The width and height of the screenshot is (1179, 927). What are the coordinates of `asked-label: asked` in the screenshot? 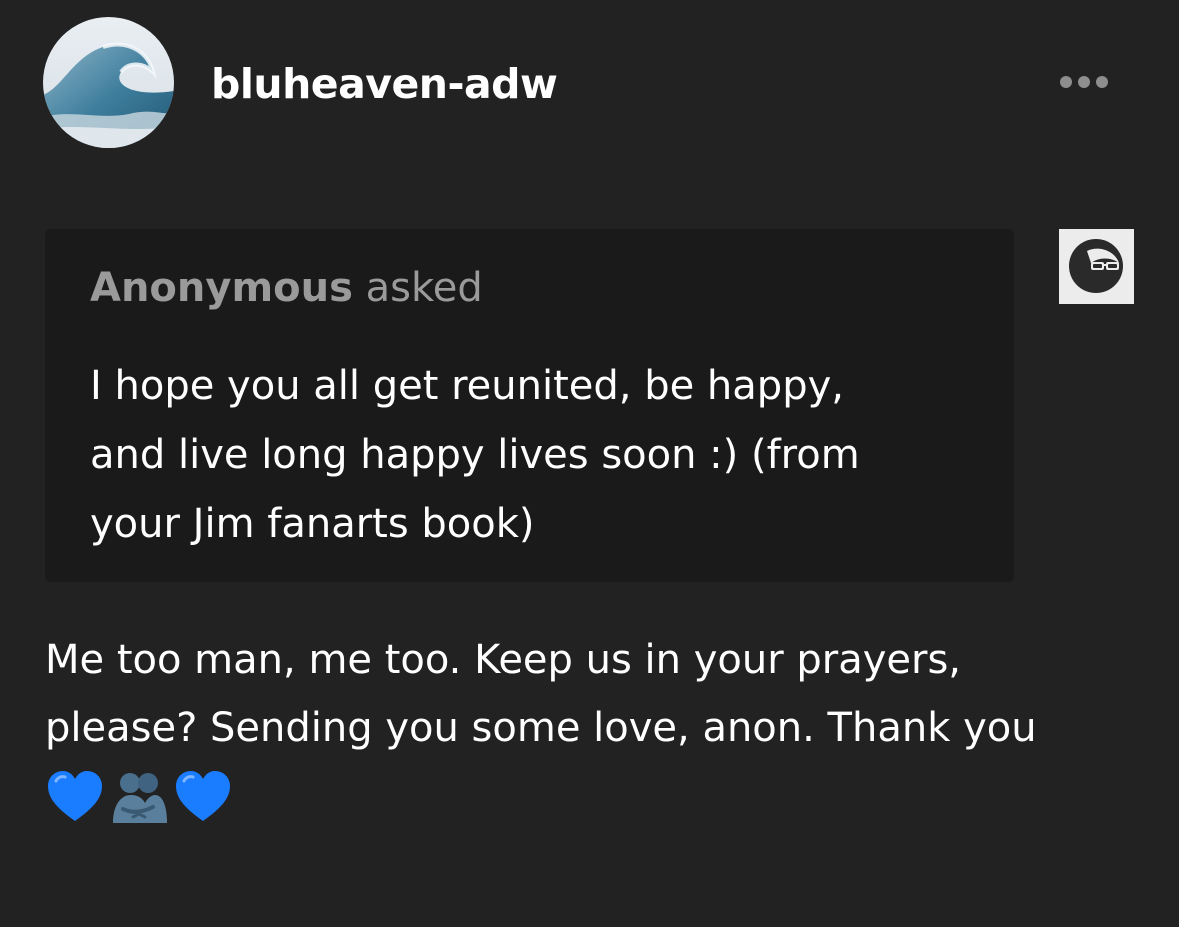 It's located at (424, 288).